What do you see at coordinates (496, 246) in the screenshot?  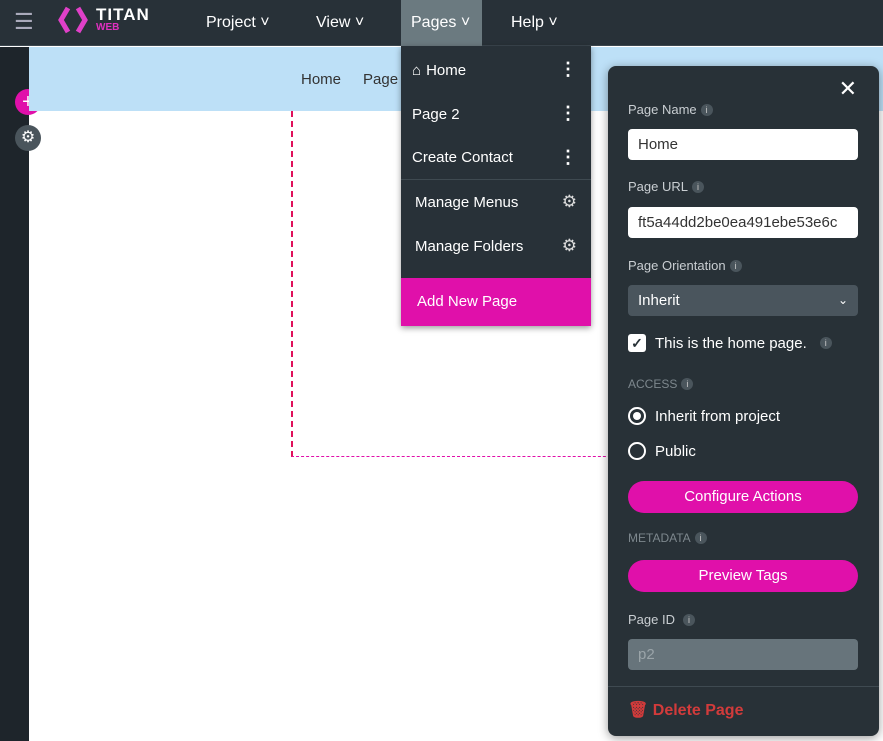 I see `manage-folders: Manage Folders ⚙` at bounding box center [496, 246].